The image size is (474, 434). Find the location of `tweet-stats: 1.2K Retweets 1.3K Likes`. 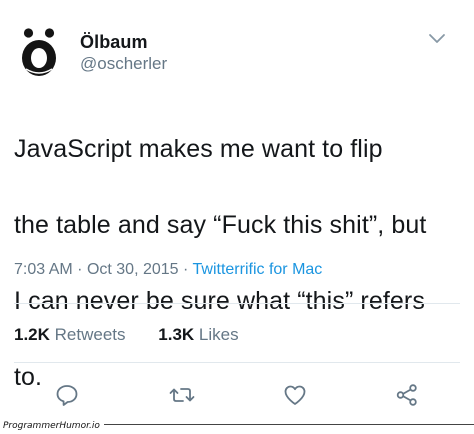

tweet-stats: 1.2K Retweets 1.3K Likes is located at coordinates (126, 335).